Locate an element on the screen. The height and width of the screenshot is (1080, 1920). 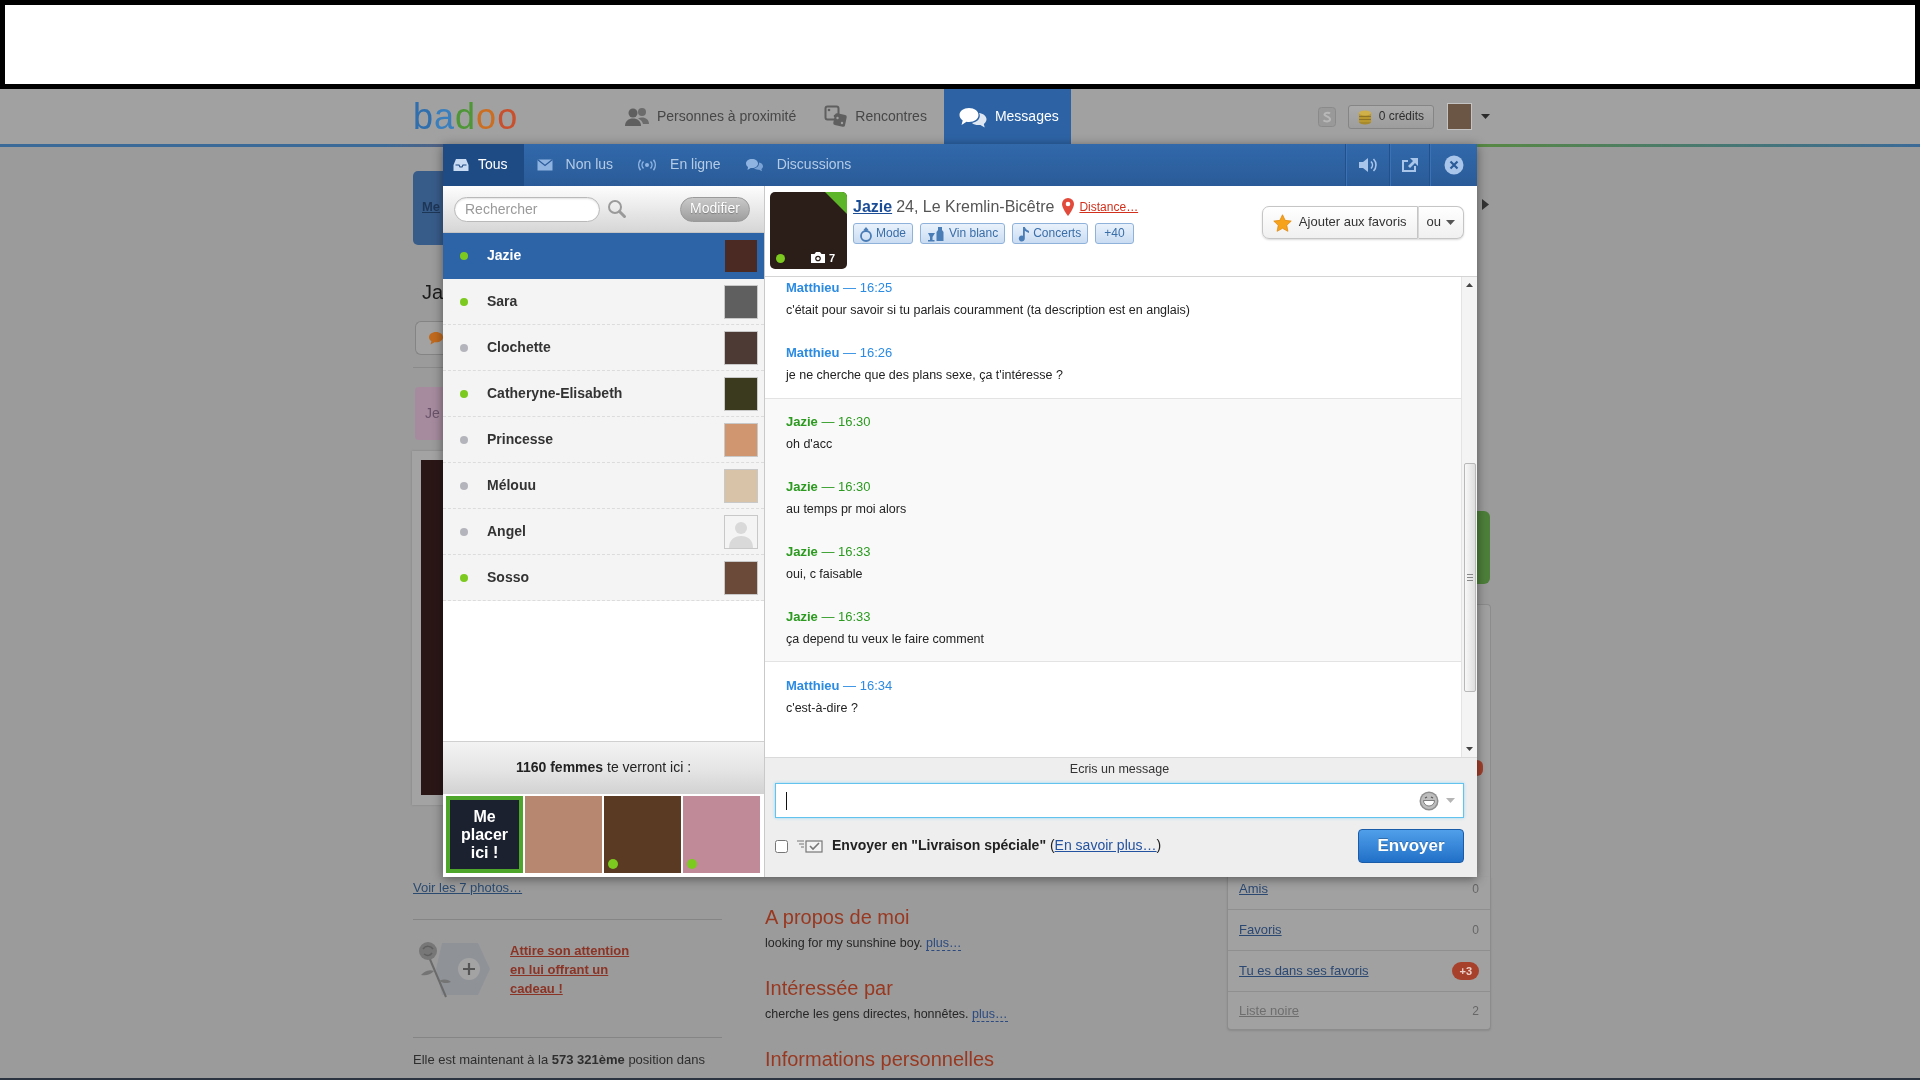
profile-name: Ja is located at coordinates (432, 292).